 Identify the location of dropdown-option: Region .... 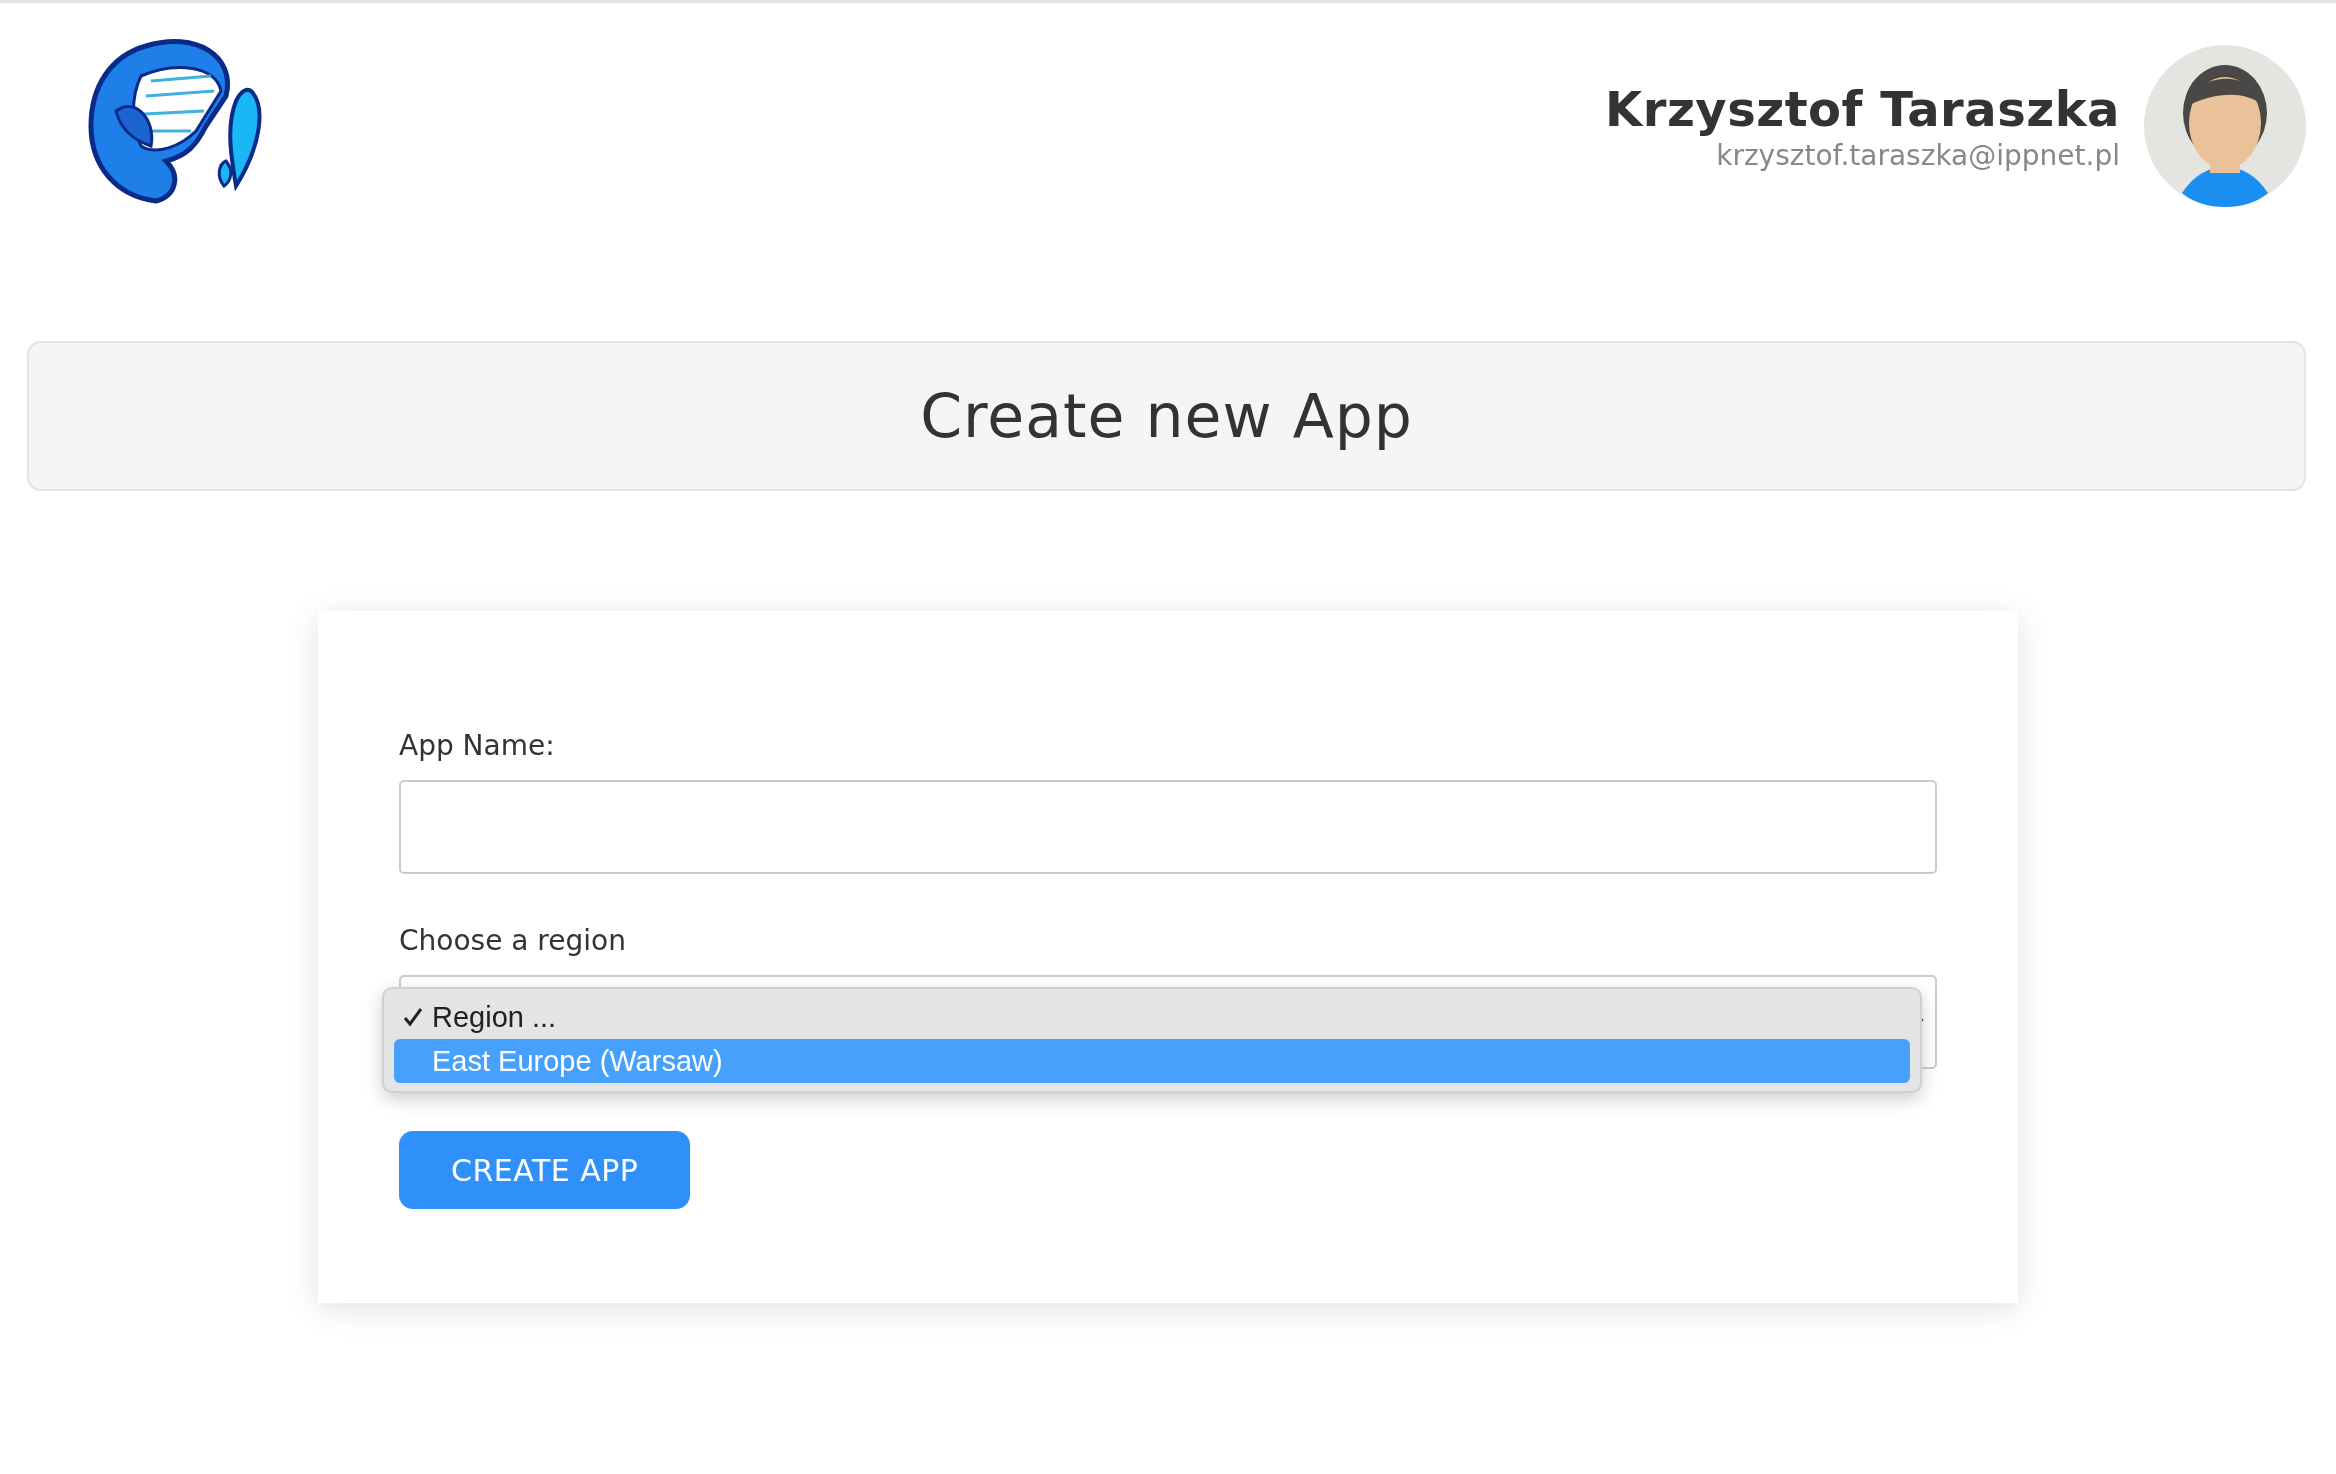
(494, 1017).